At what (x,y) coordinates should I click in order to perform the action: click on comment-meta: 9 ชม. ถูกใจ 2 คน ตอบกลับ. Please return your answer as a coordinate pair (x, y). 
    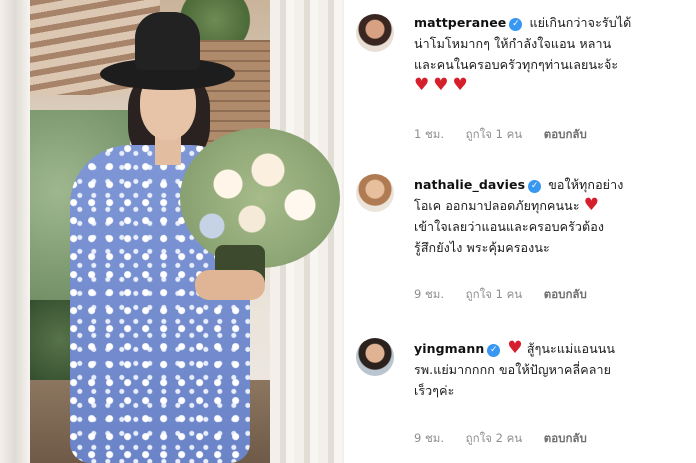
    Looking at the image, I should click on (509, 439).